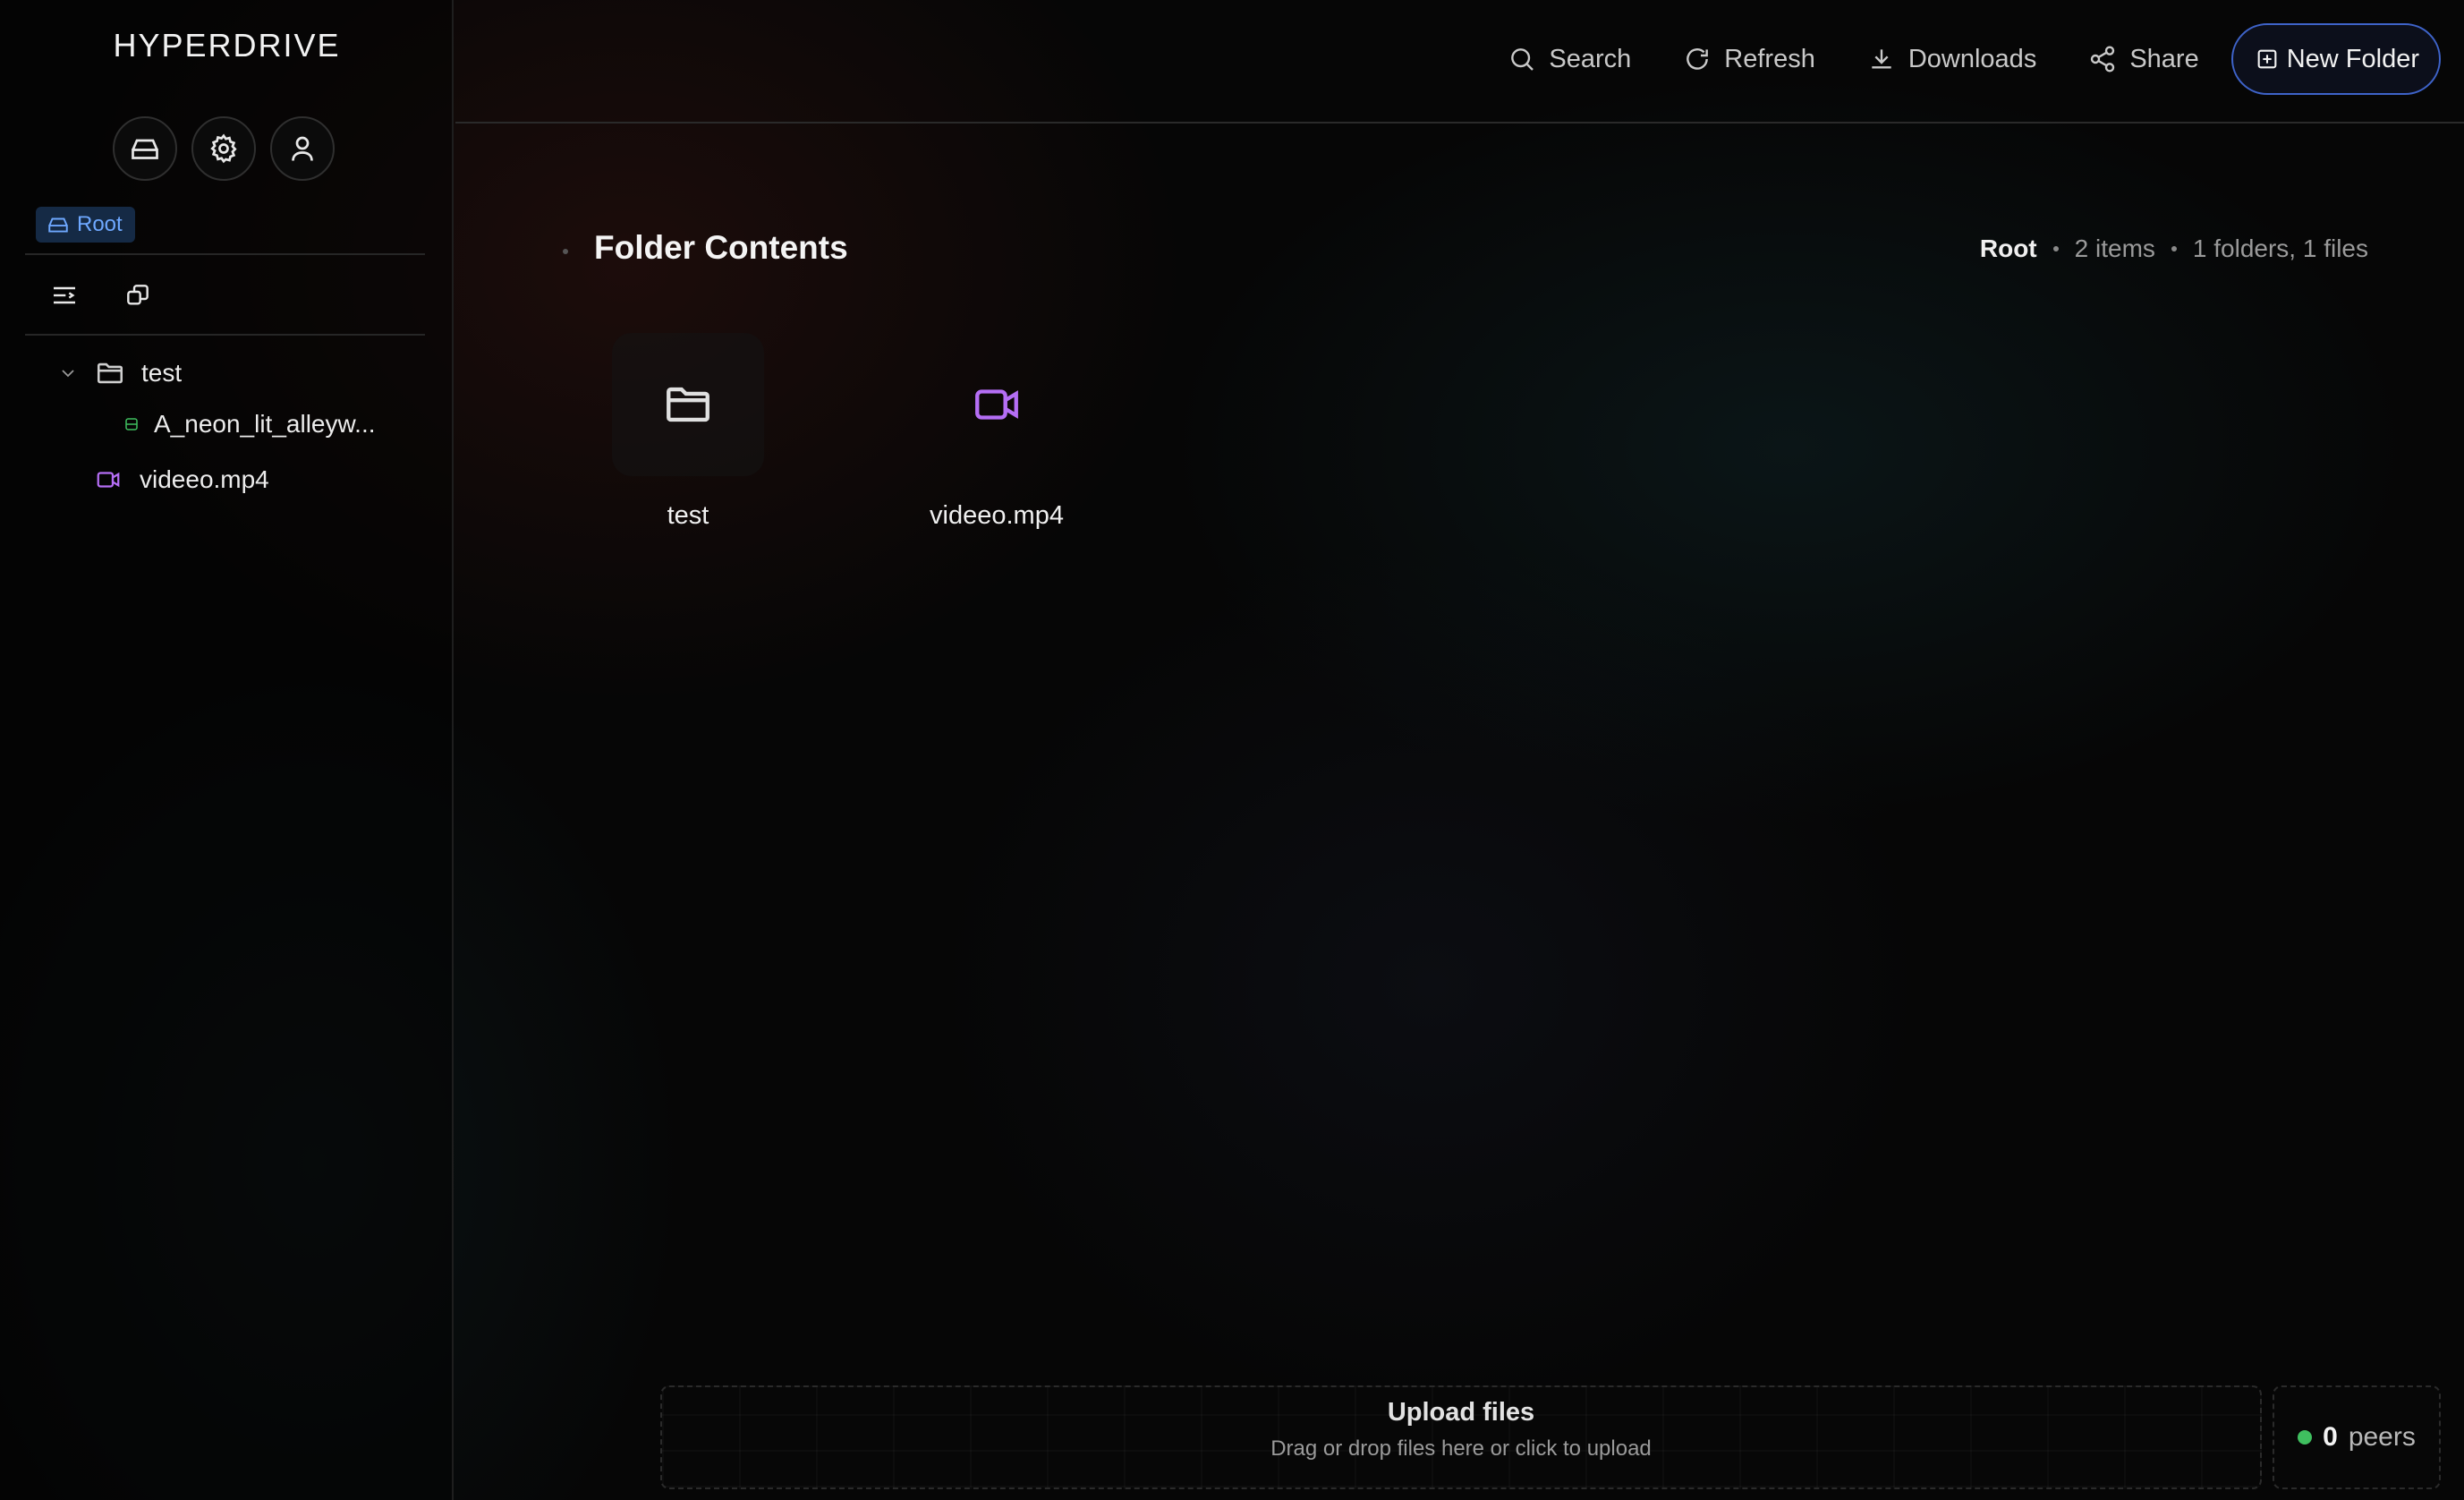 This screenshot has width=2464, height=1500. I want to click on image-file-icon, so click(131, 424).